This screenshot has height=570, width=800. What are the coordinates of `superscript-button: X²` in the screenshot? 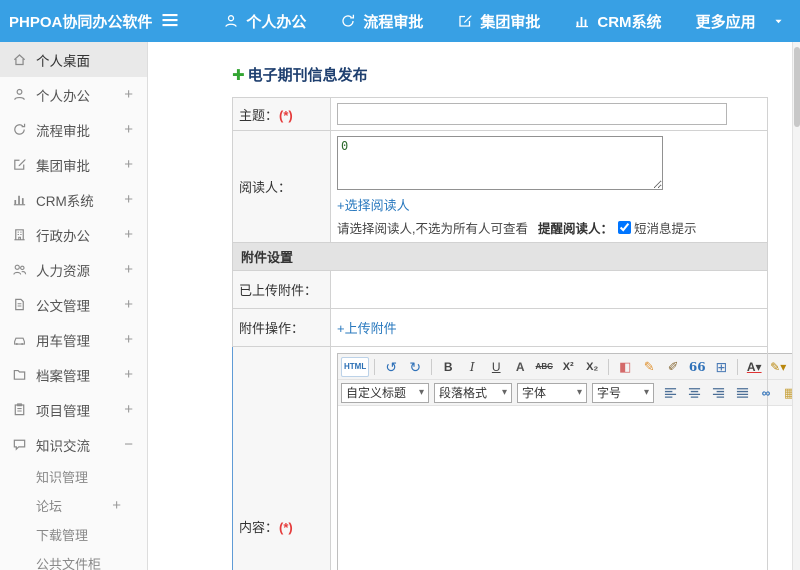 It's located at (568, 367).